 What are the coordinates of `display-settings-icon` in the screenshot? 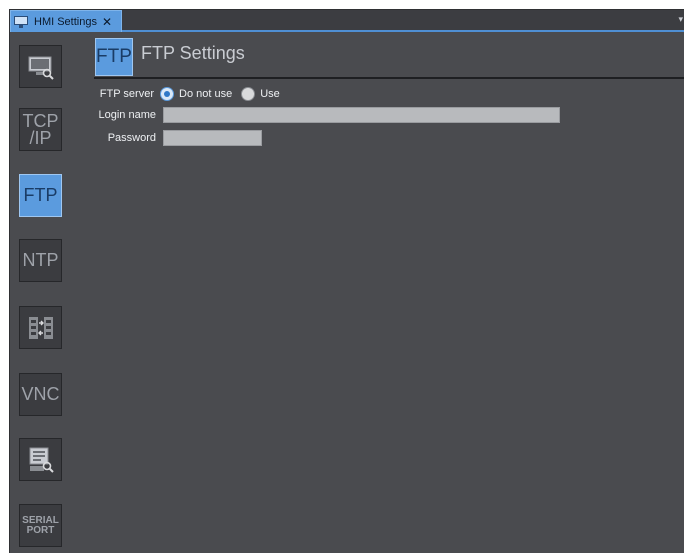 It's located at (41, 68).